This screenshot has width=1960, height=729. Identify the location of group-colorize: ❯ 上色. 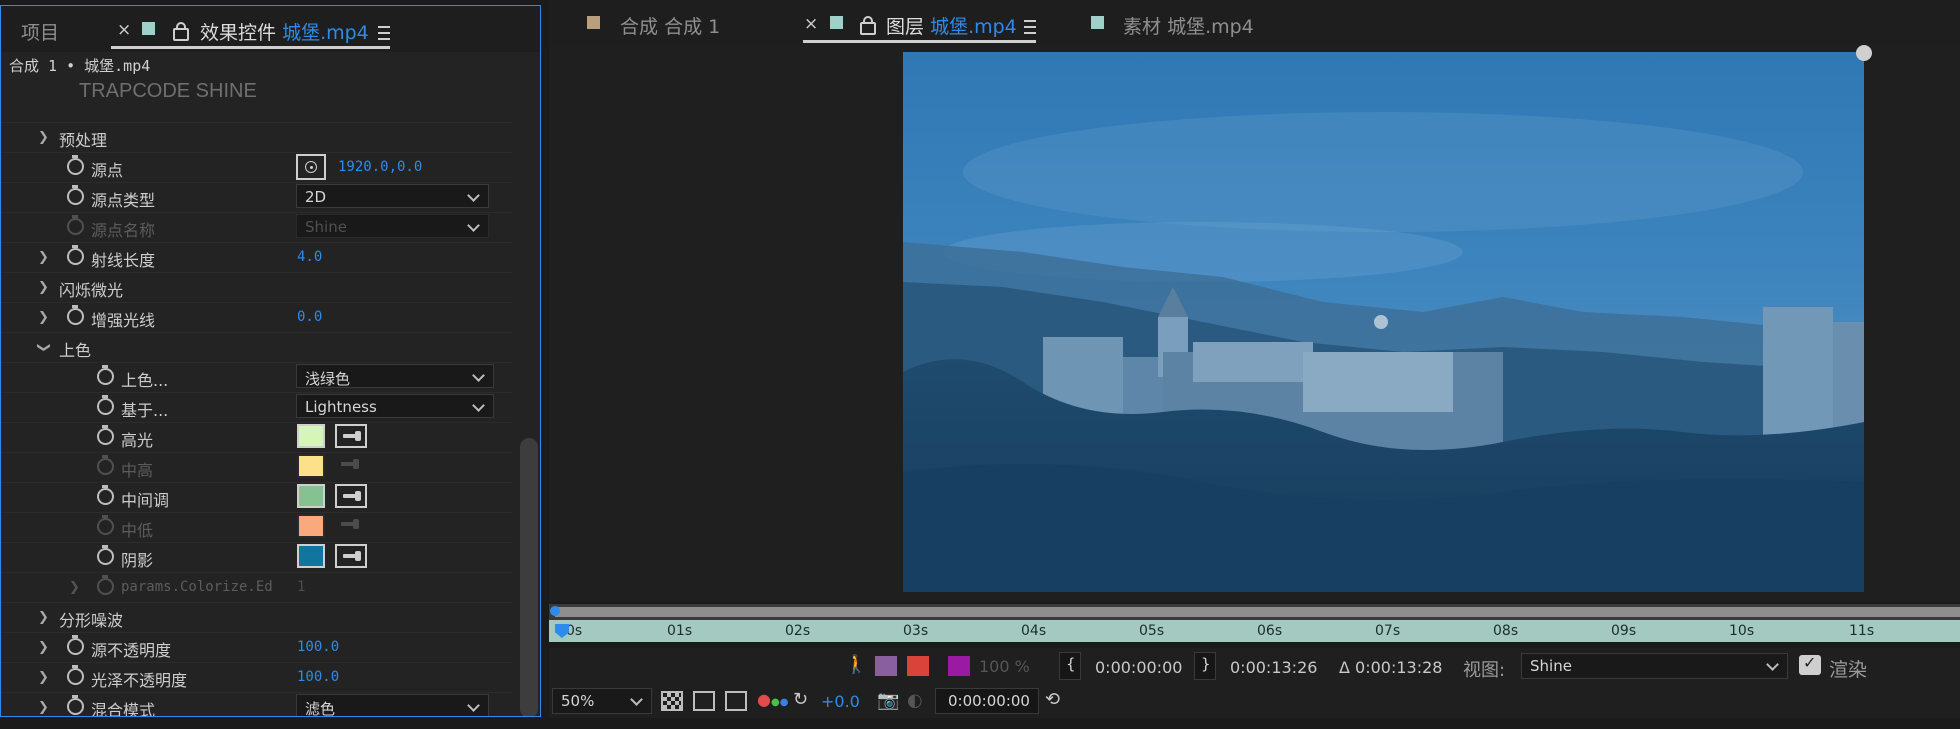
(257, 347).